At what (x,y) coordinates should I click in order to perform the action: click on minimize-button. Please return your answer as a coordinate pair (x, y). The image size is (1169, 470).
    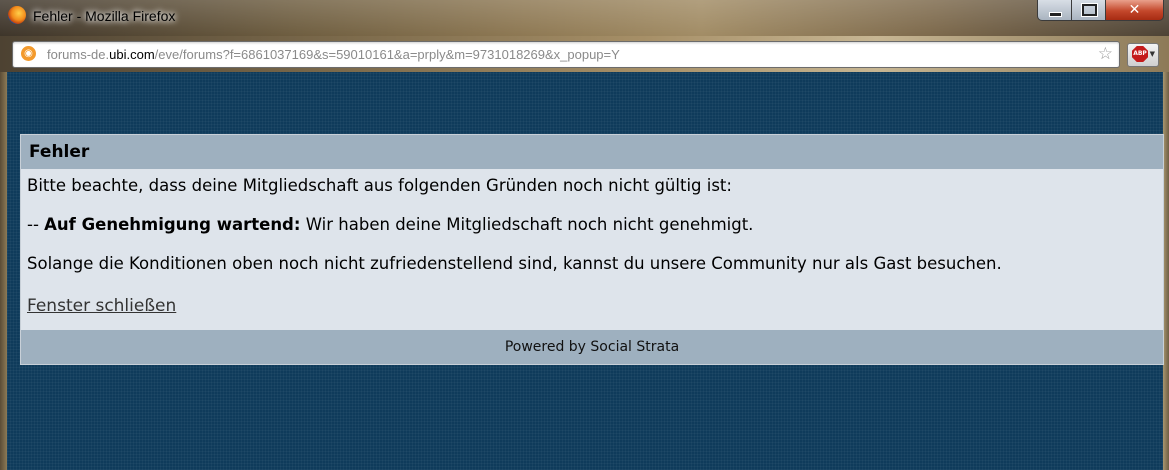
    Looking at the image, I should click on (1055, 10).